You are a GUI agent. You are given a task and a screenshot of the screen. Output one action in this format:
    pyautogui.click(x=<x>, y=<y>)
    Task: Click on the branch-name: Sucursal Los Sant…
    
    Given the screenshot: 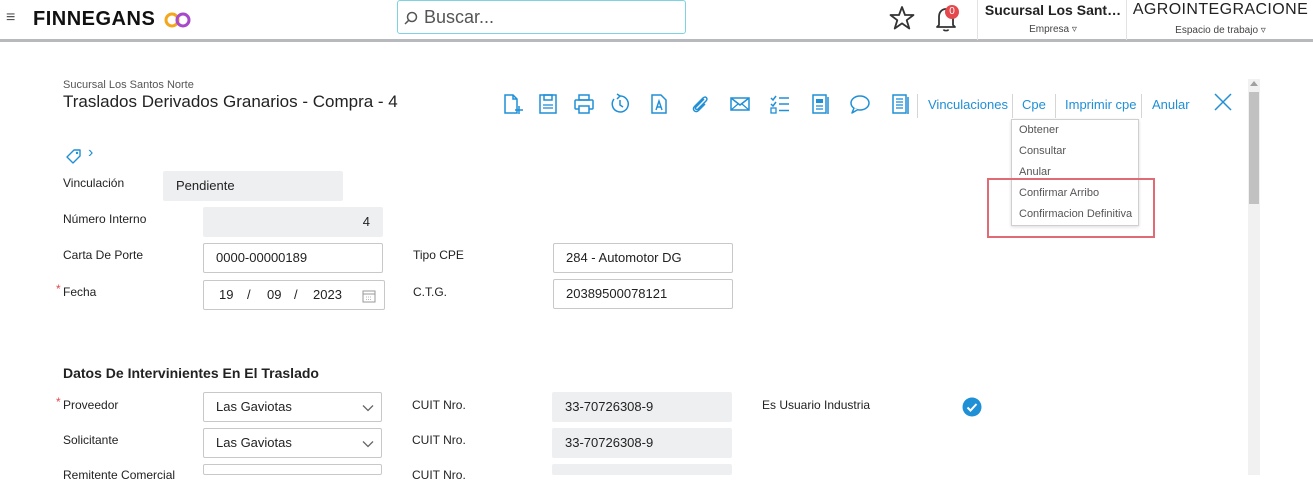 What is the action you would take?
    pyautogui.click(x=1053, y=10)
    